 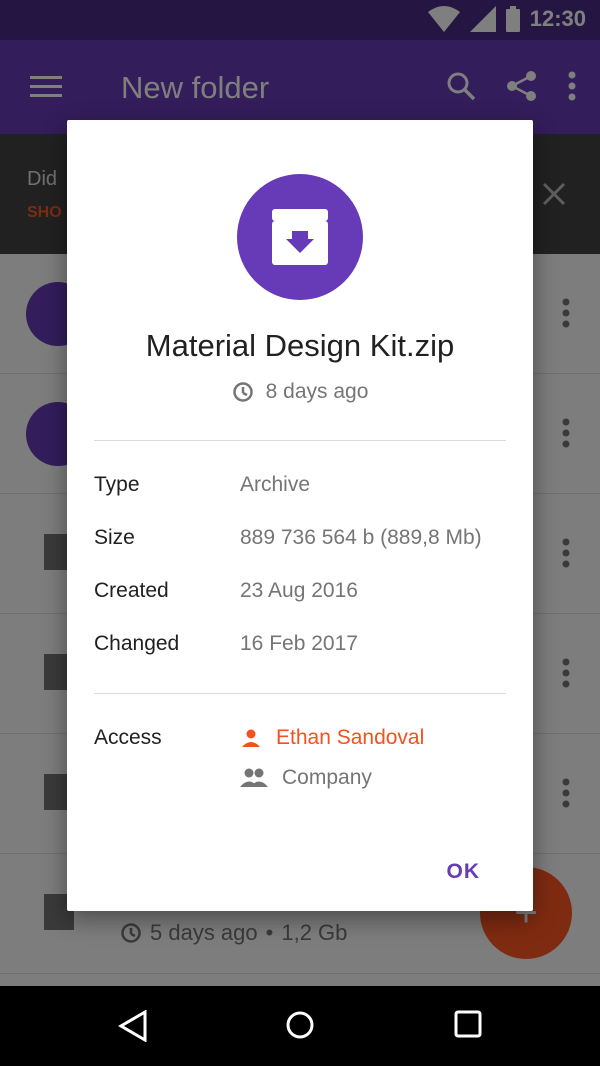 I want to click on person-icon, so click(x=251, y=738).